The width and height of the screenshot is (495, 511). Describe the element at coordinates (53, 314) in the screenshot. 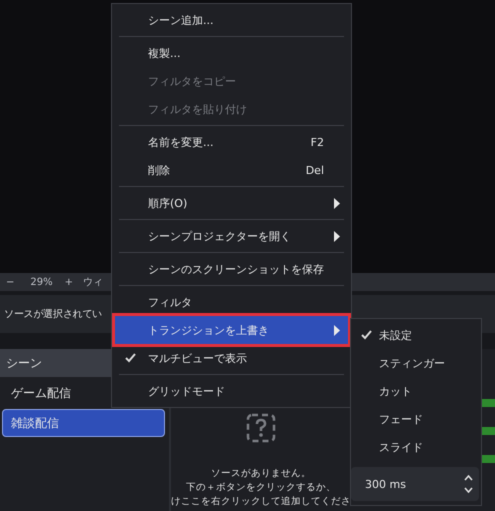

I see `no-source-selected-text: ソースが選択されてい` at that location.